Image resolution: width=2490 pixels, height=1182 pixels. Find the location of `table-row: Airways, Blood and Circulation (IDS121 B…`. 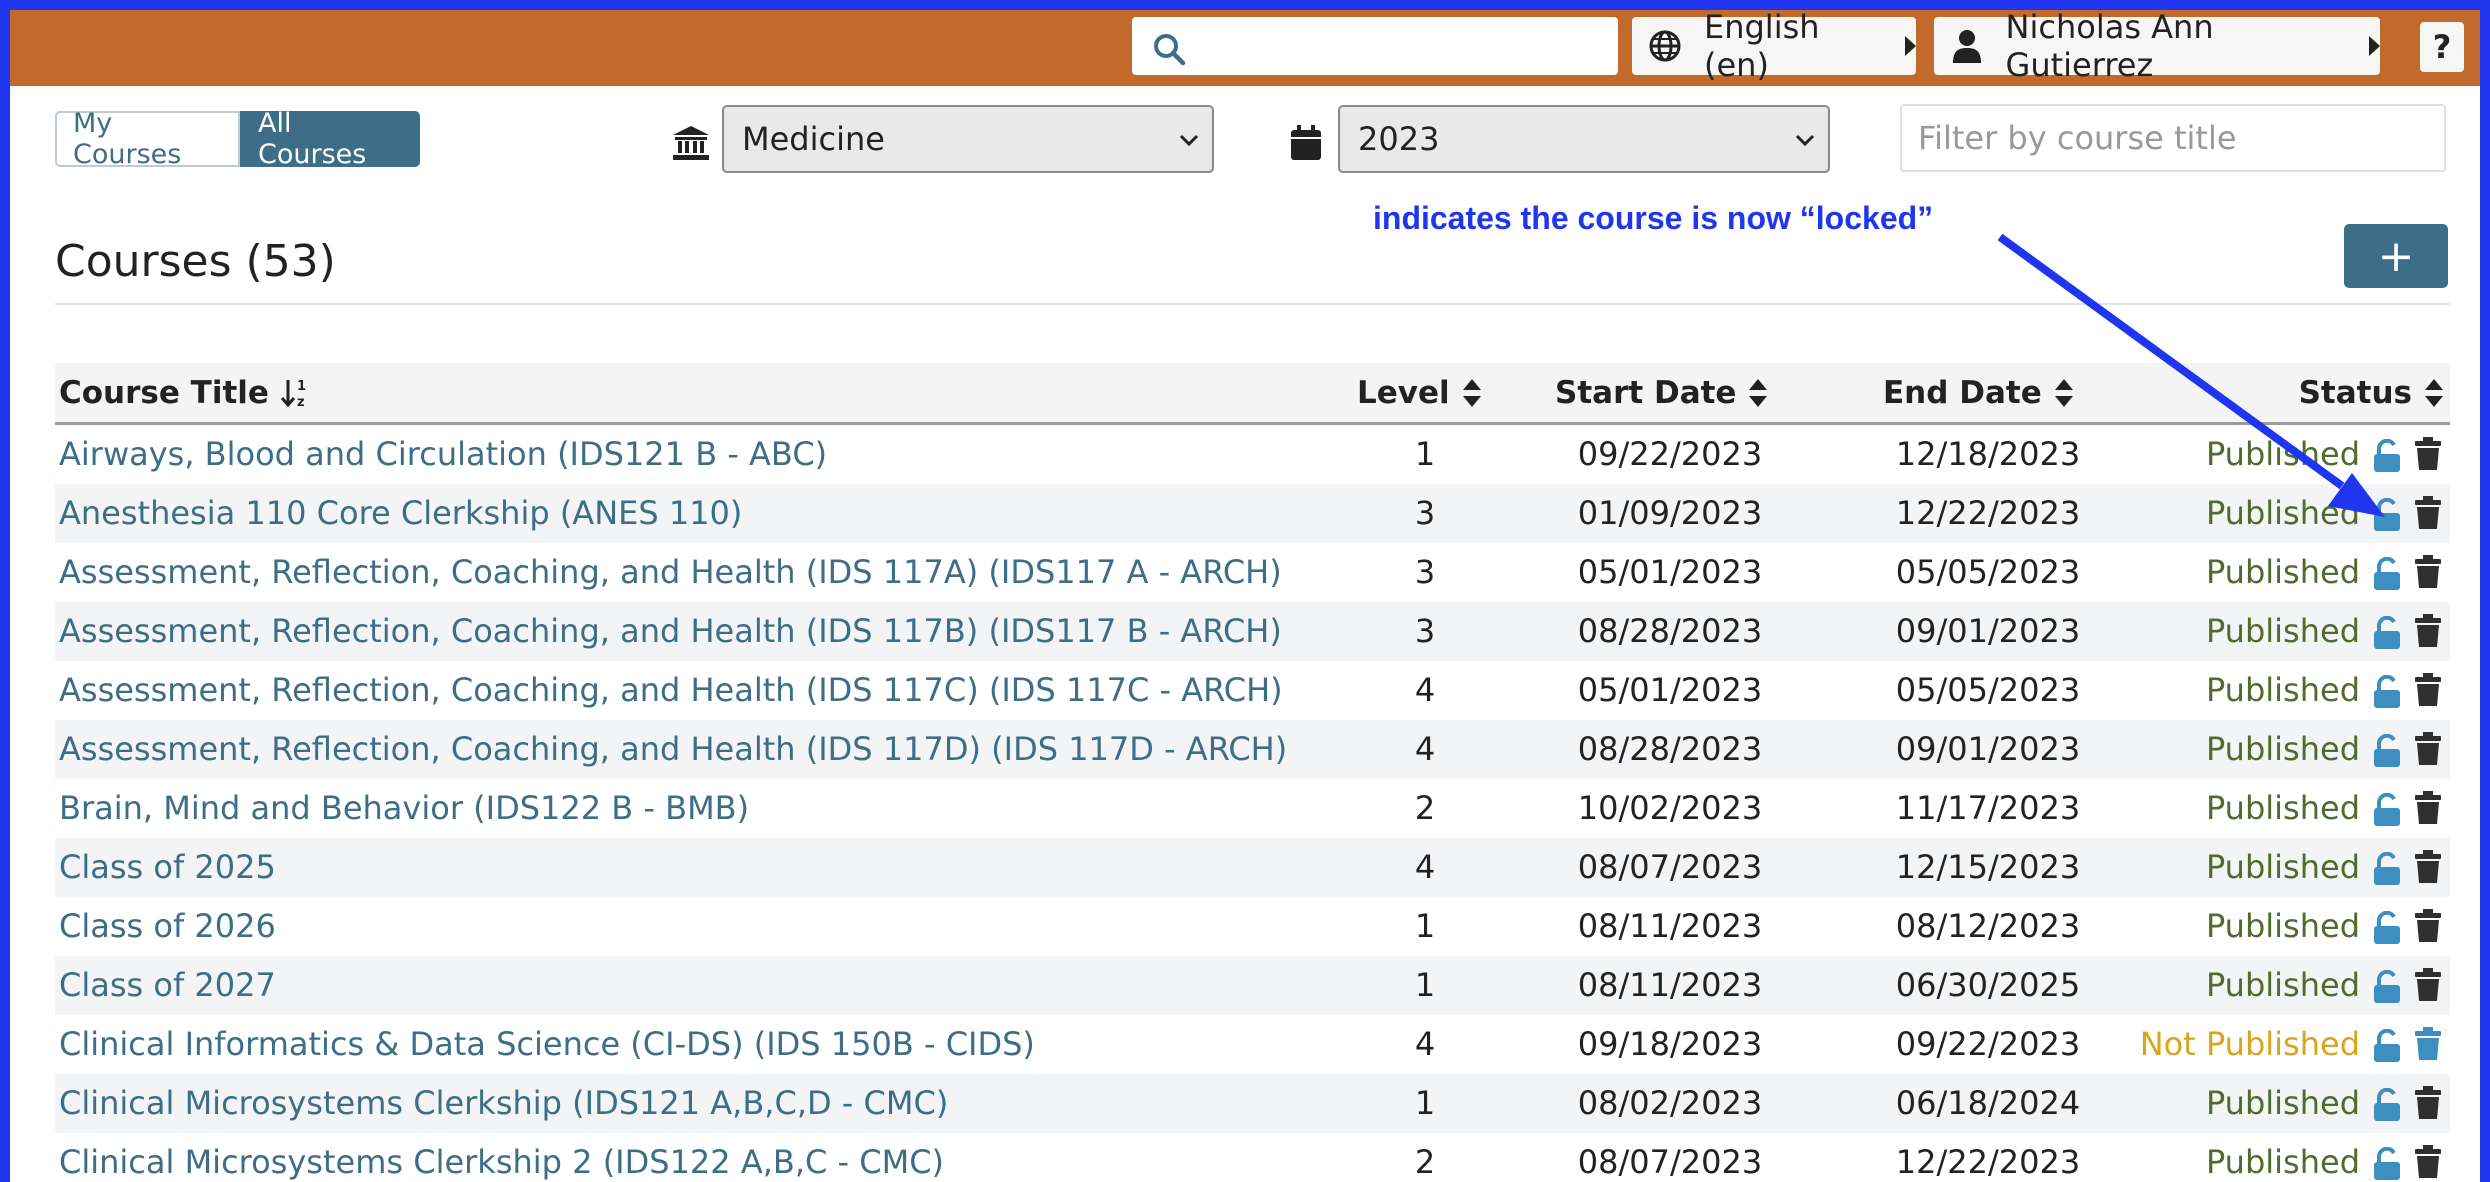

table-row: Airways, Blood and Circulation (IDS121 B… is located at coordinates (1252, 454).